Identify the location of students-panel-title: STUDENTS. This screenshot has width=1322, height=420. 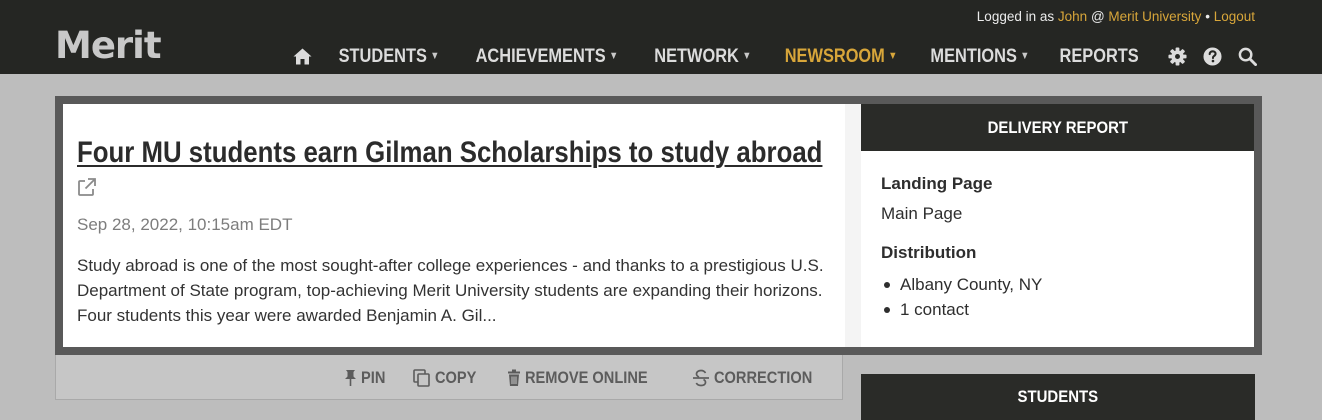
(1058, 396).